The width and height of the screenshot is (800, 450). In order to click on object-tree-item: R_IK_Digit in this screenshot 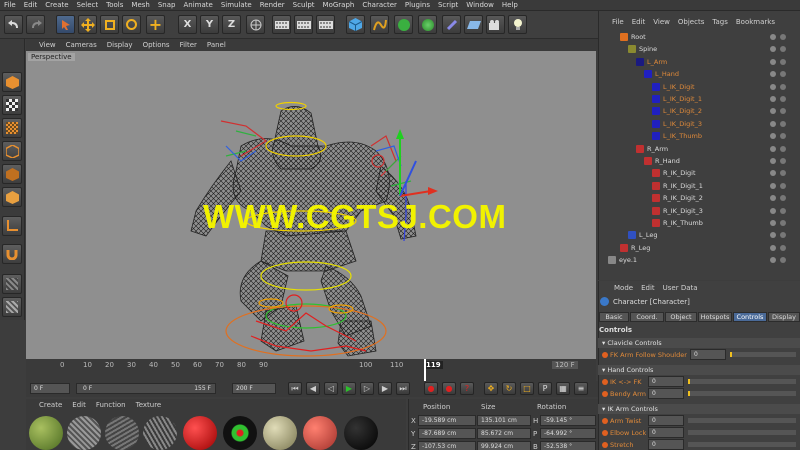, I will do `click(699, 173)`.